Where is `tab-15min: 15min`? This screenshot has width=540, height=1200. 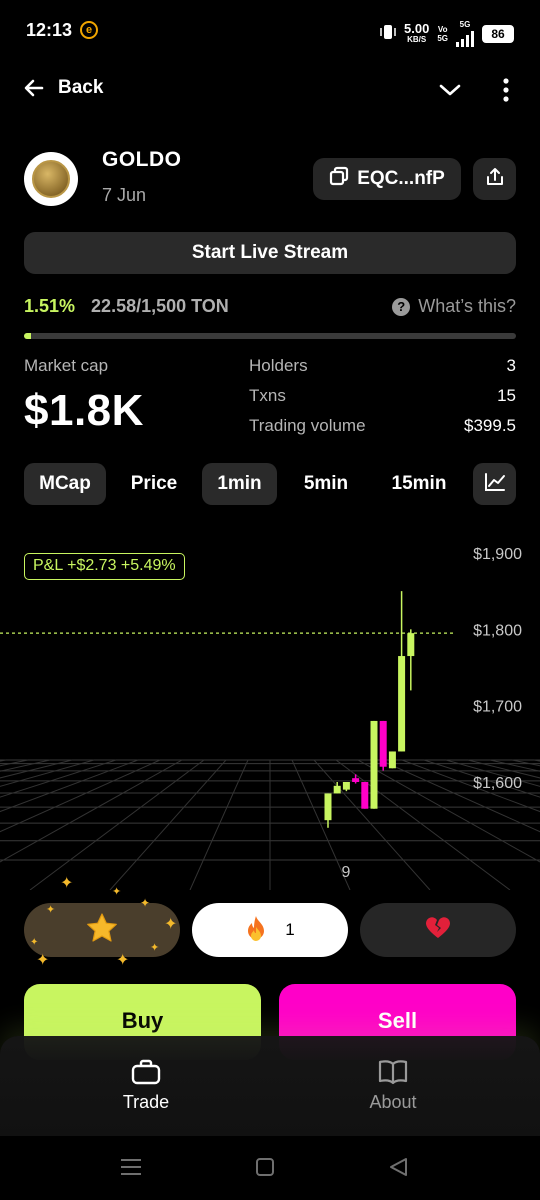 tab-15min: 15min is located at coordinates (419, 484).